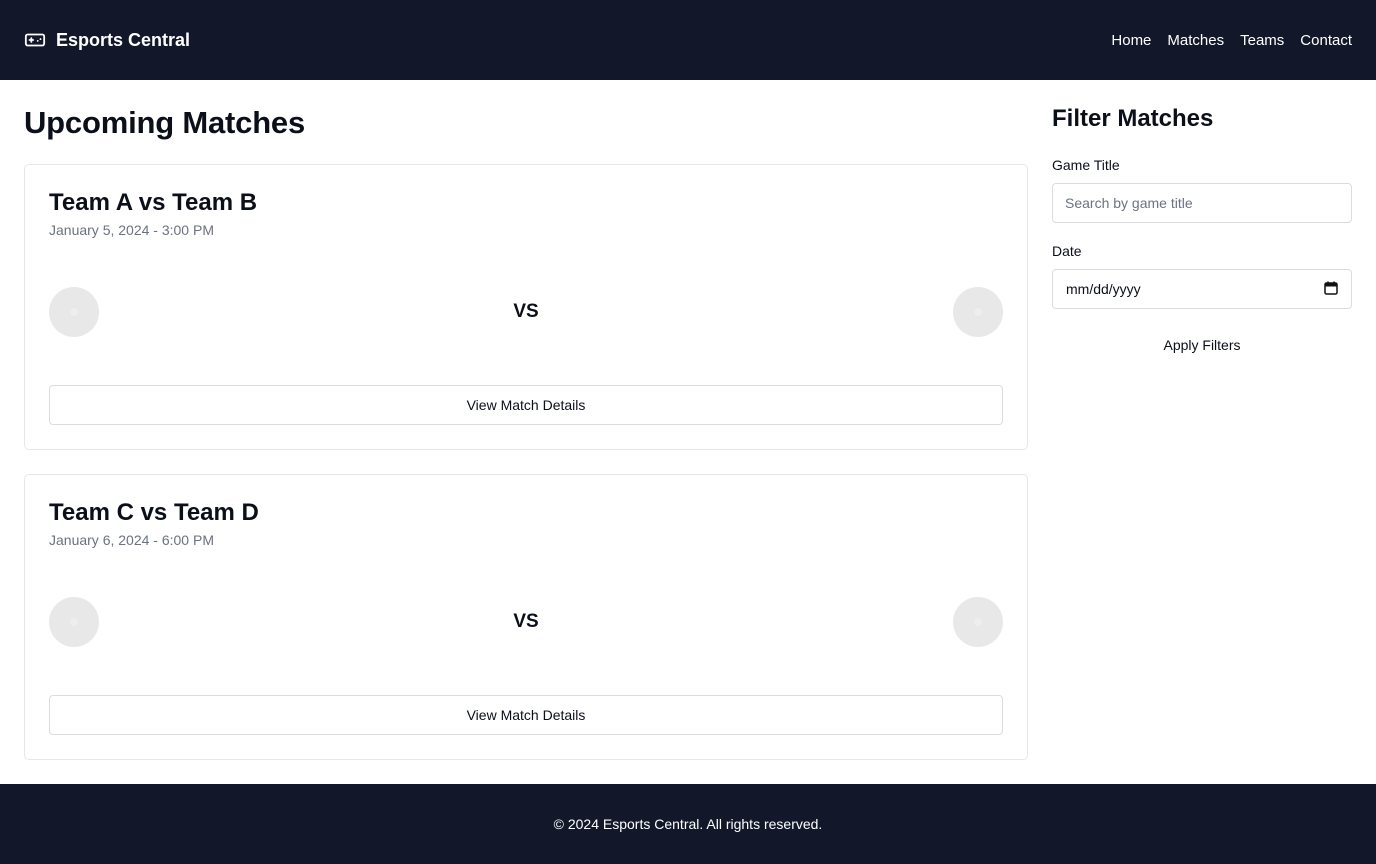 This screenshot has width=1376, height=864. What do you see at coordinates (1067, 251) in the screenshot?
I see `date-label: Date` at bounding box center [1067, 251].